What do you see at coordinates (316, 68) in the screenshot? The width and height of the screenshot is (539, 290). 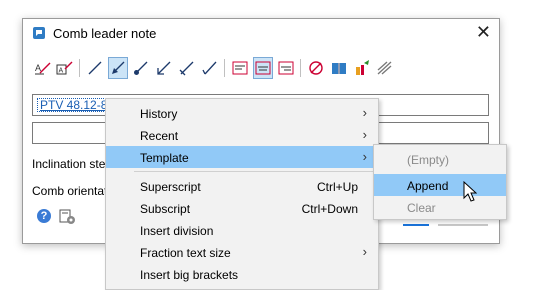 I see `no-leader-icon` at bounding box center [316, 68].